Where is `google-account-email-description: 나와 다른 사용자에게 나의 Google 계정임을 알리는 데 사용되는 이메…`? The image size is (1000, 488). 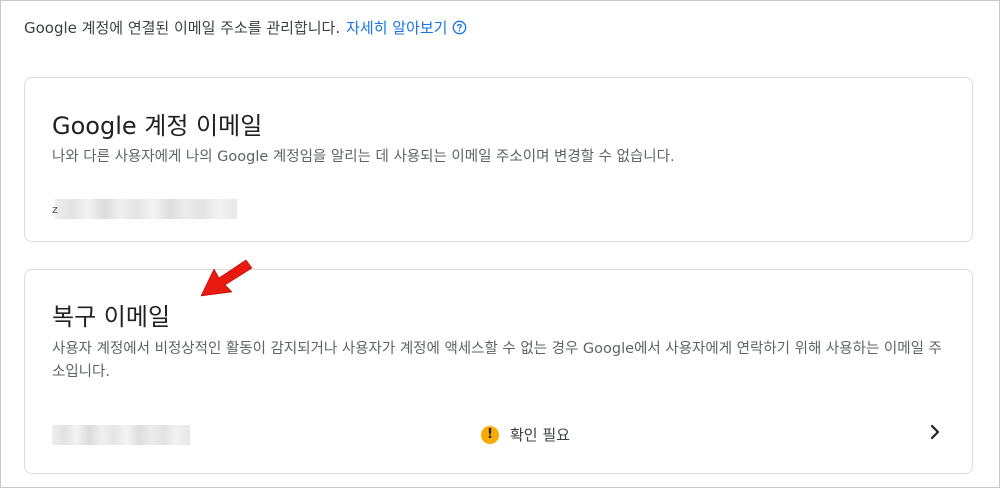
google-account-email-description: 나와 다른 사용자에게 나의 Google 계정임을 알리는 데 사용되는 이메… is located at coordinates (363, 157).